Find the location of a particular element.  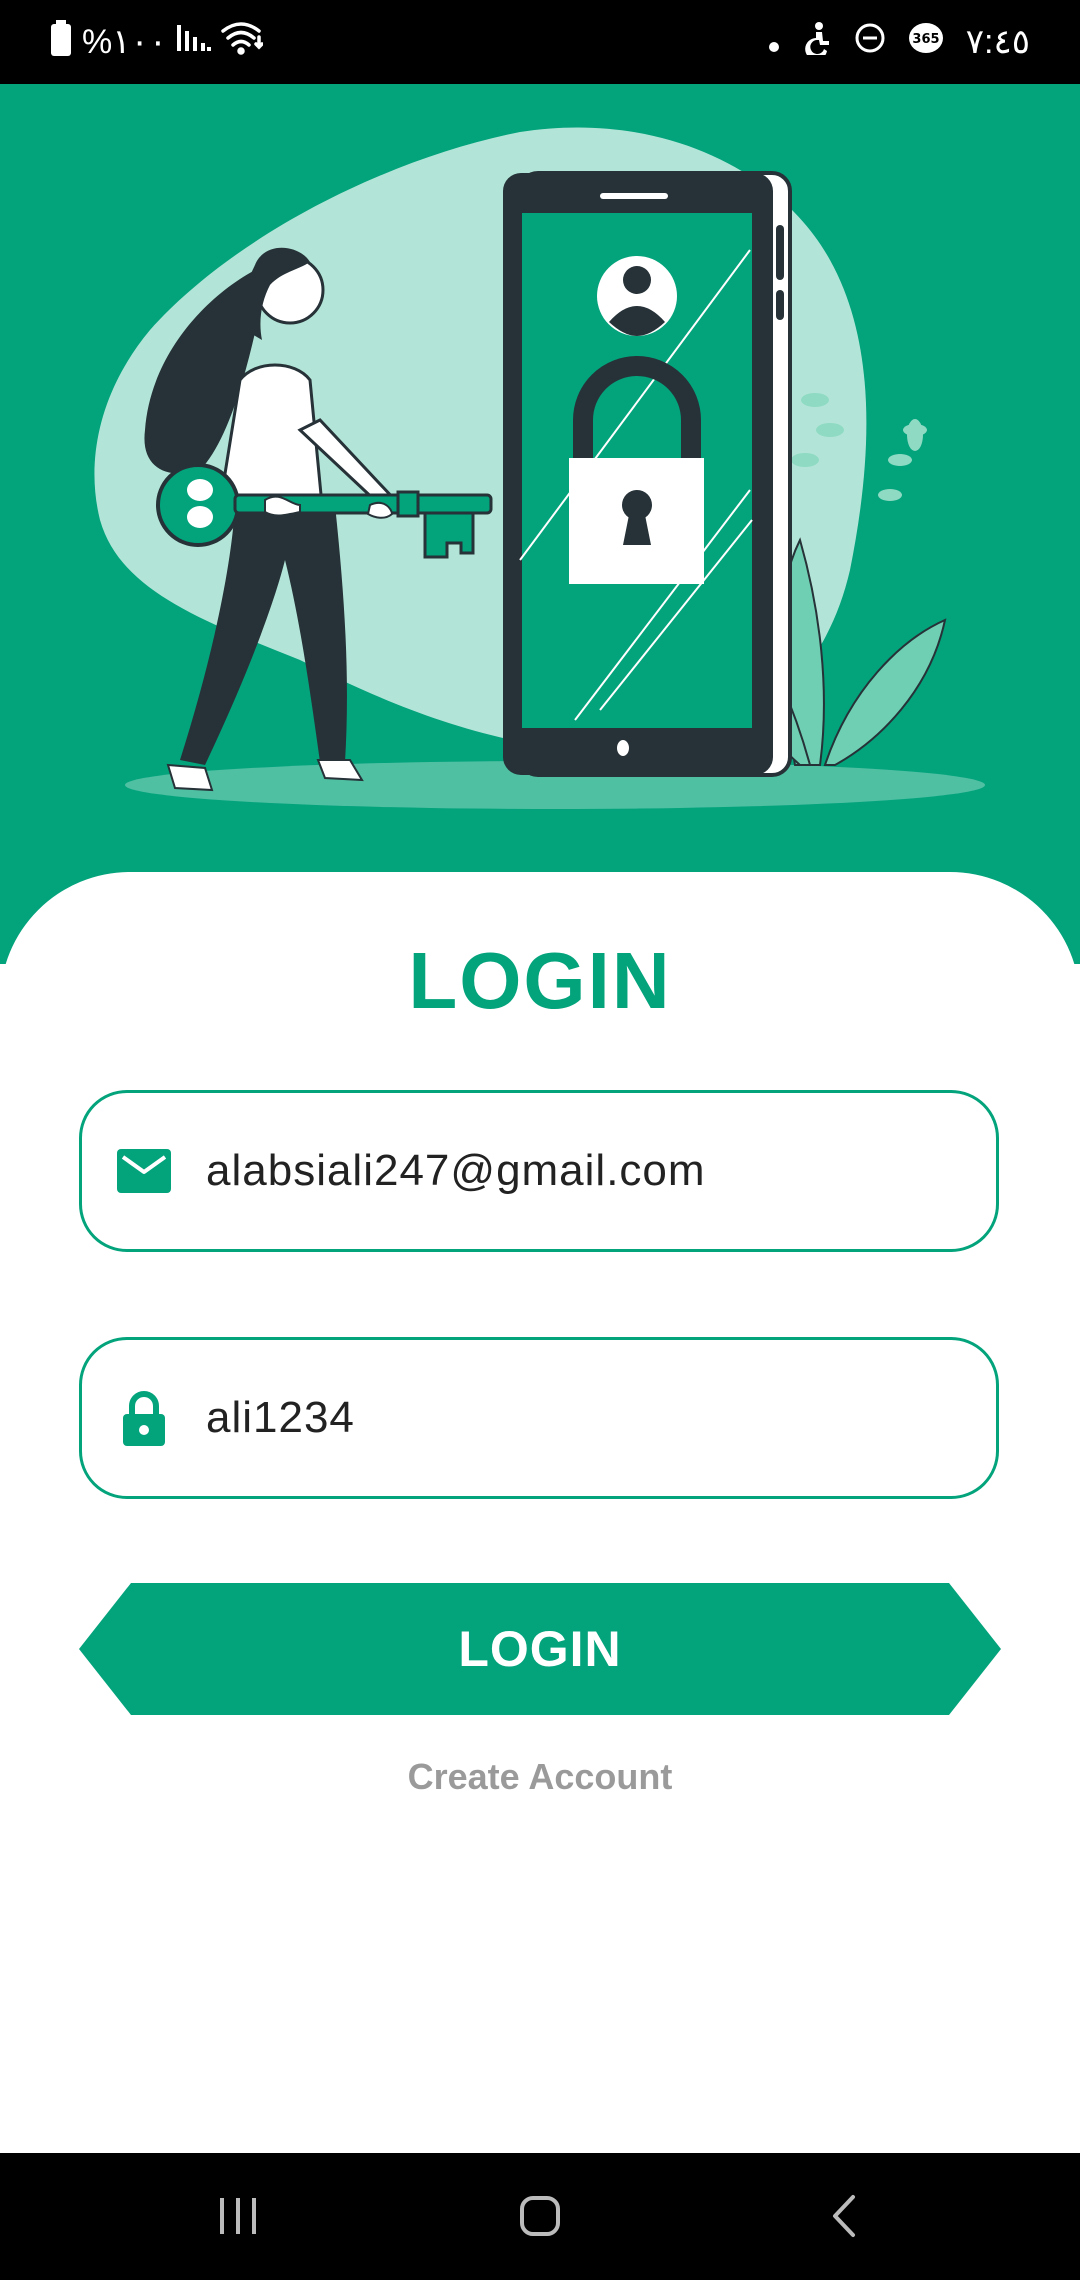

status-bar: %١٠٠ 365 ٧:٤٥ is located at coordinates (540, 42).